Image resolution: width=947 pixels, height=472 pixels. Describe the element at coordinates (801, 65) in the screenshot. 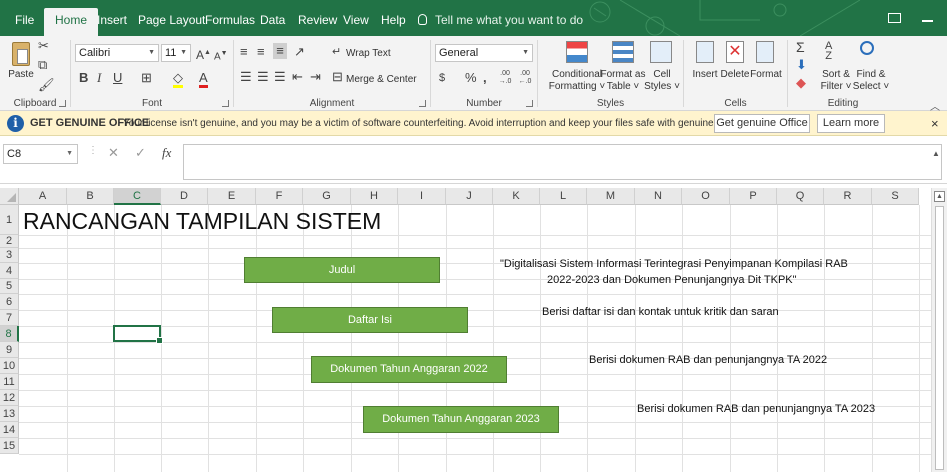

I see `fill-icon: ⬇` at that location.